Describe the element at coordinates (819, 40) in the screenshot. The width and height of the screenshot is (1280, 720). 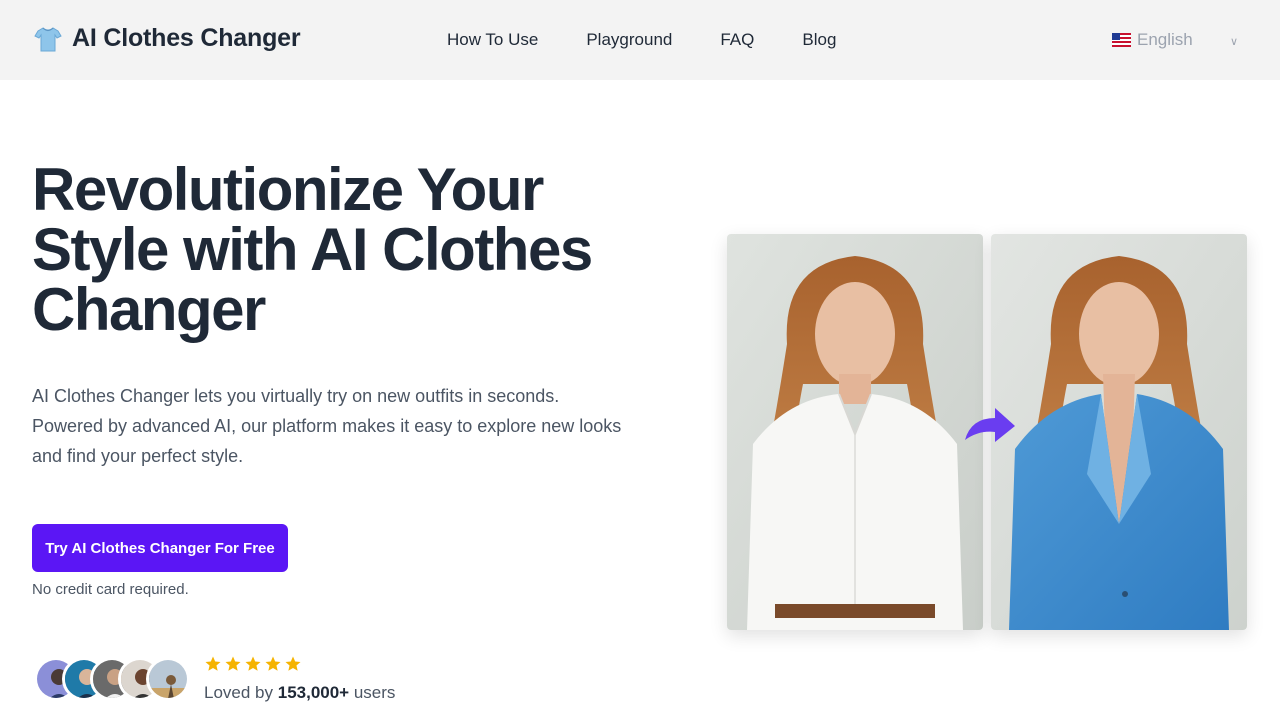
I see `nav-blog: Blog` at that location.